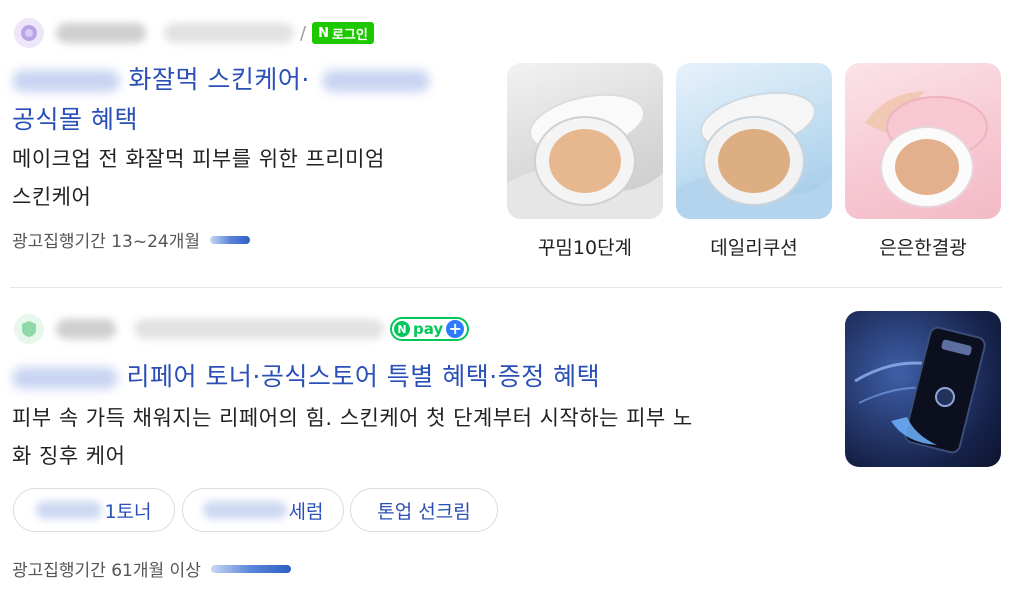 This screenshot has height=591, width=1024. Describe the element at coordinates (455, 329) in the screenshot. I see `npay-plus-icon: +` at that location.